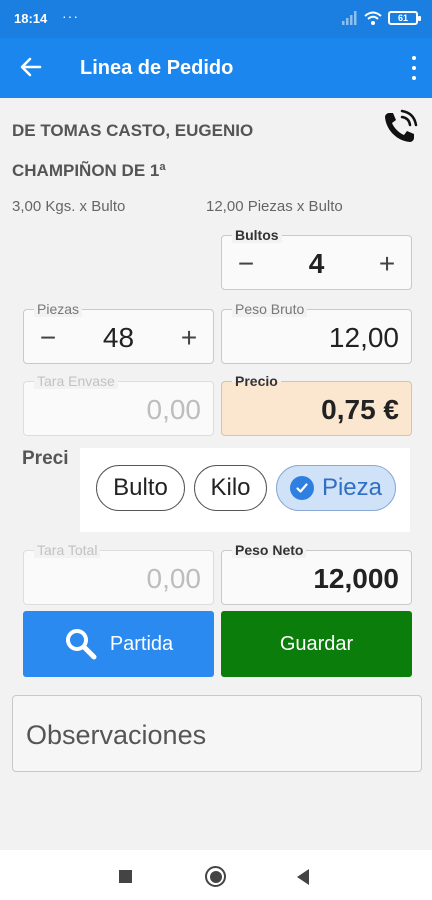 Image resolution: width=432 pixels, height=900 pixels. What do you see at coordinates (58, 309) in the screenshot?
I see `piezas-label: Piezas` at bounding box center [58, 309].